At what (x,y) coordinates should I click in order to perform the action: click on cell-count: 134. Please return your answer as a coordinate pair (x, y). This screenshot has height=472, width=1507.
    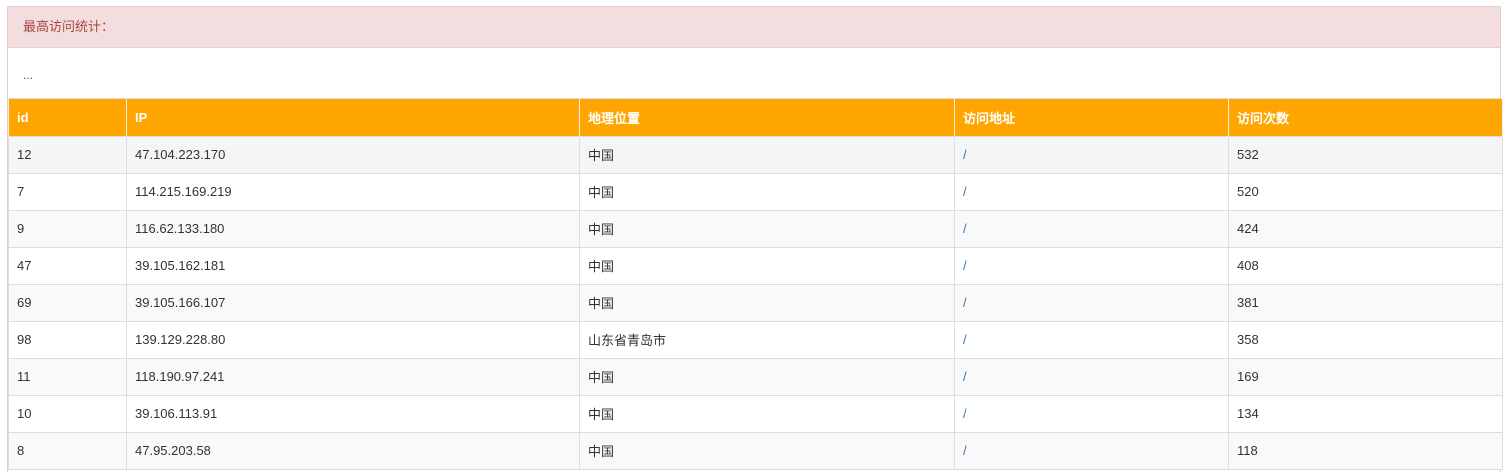
    Looking at the image, I should click on (1365, 413).